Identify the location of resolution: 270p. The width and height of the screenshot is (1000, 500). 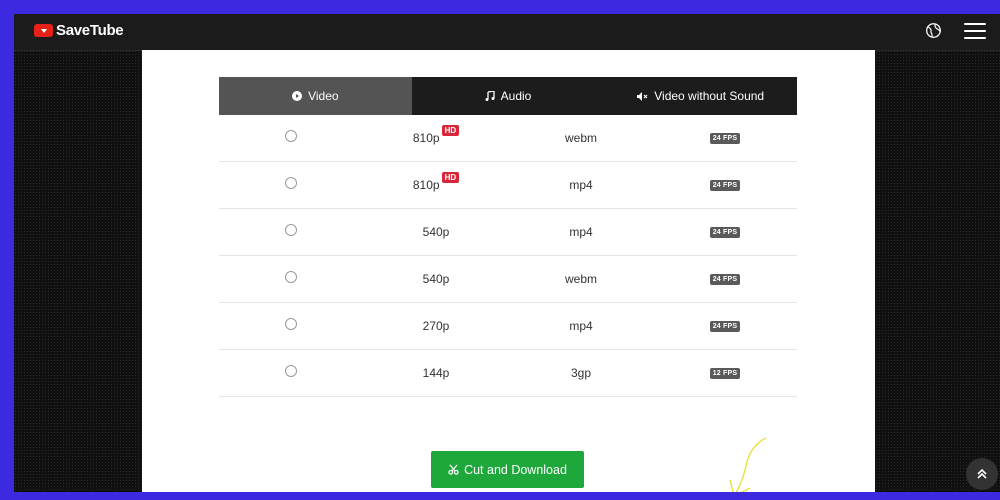
(436, 326).